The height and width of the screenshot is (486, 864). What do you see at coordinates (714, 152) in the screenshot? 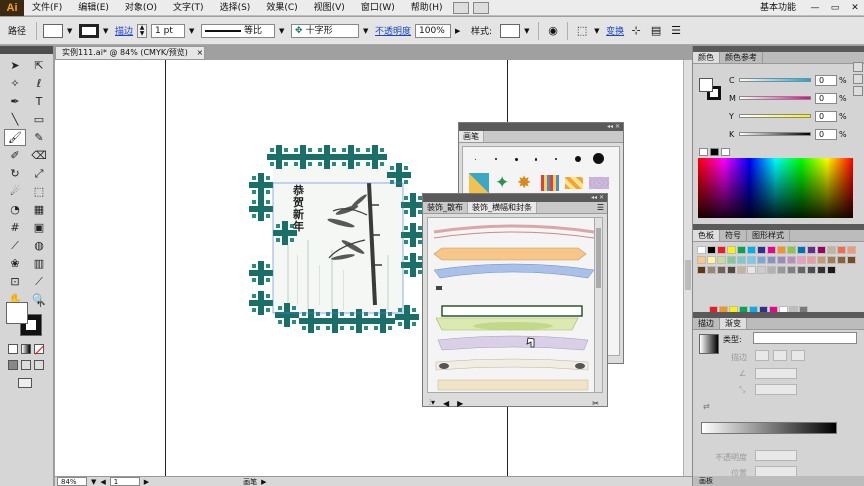
I see `black-chip` at bounding box center [714, 152].